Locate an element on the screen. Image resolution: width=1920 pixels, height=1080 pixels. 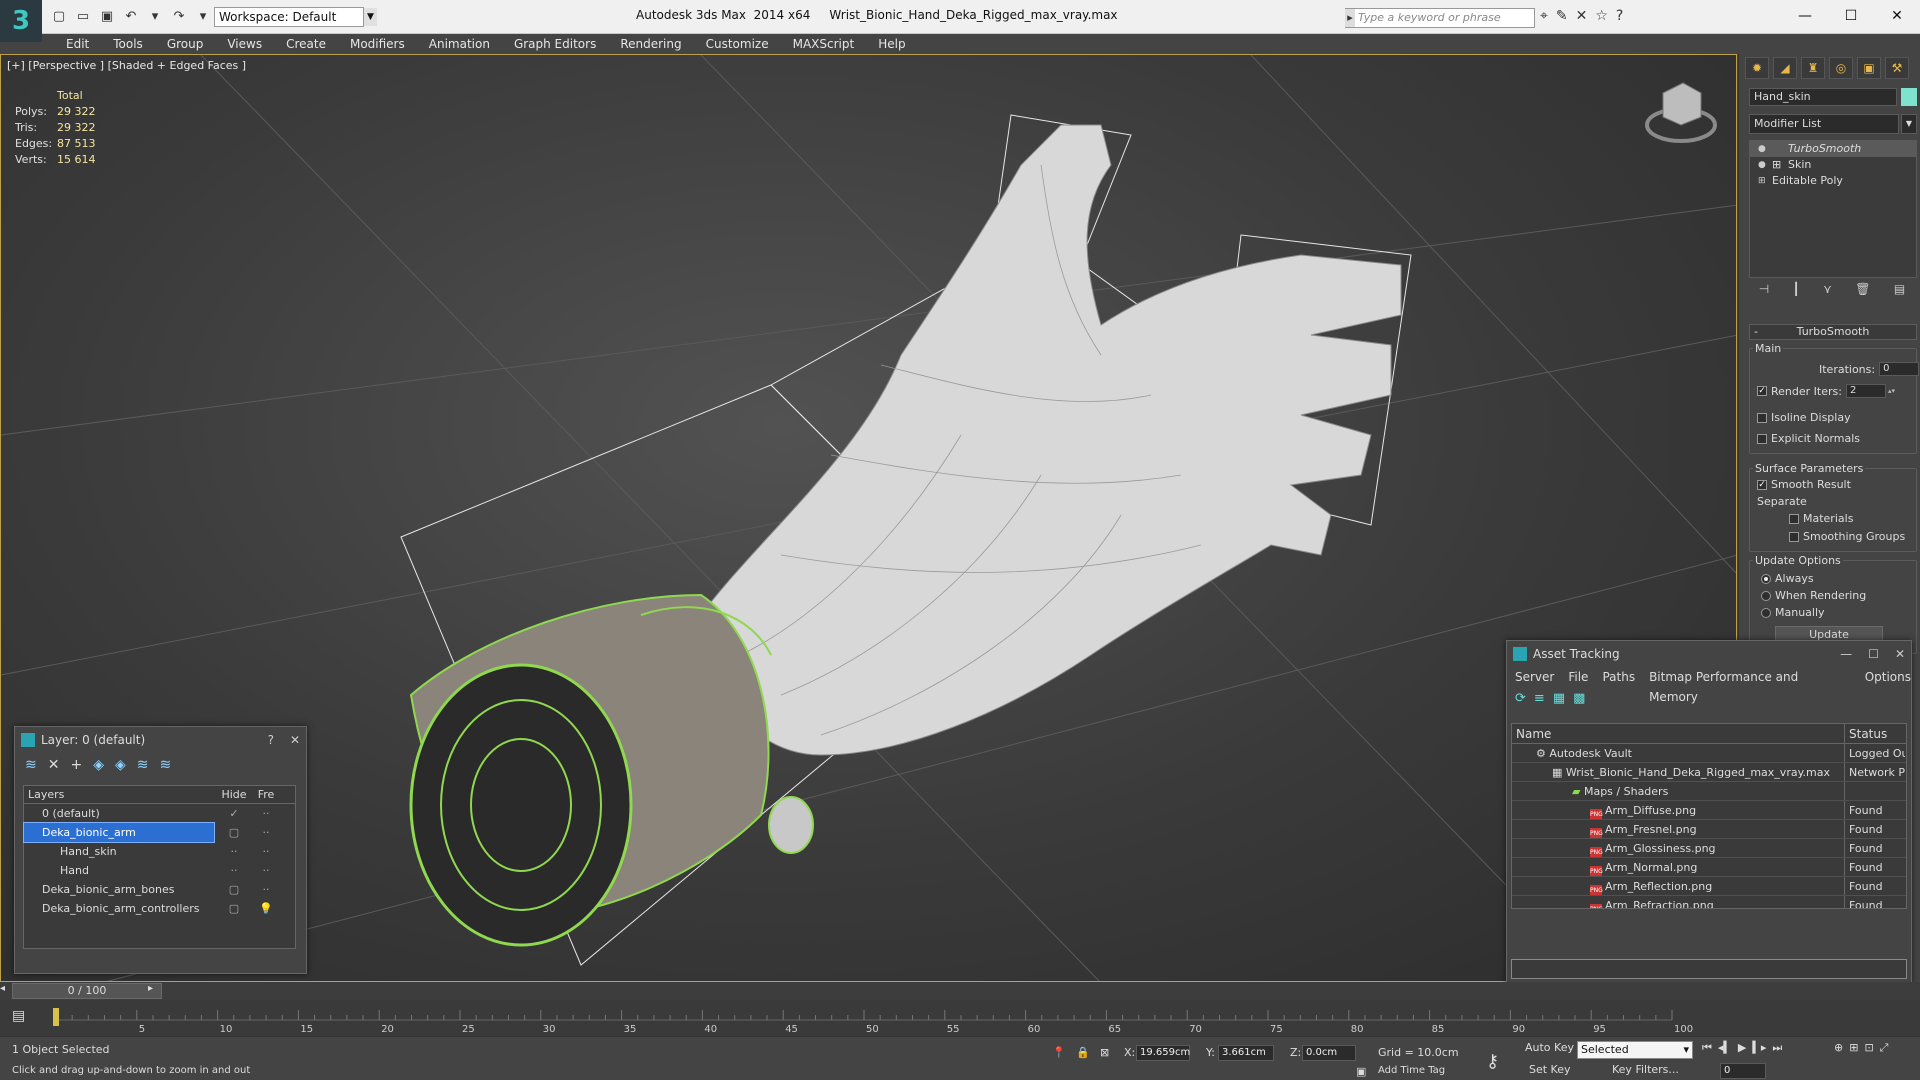
materials-checkbox is located at coordinates (1794, 518).